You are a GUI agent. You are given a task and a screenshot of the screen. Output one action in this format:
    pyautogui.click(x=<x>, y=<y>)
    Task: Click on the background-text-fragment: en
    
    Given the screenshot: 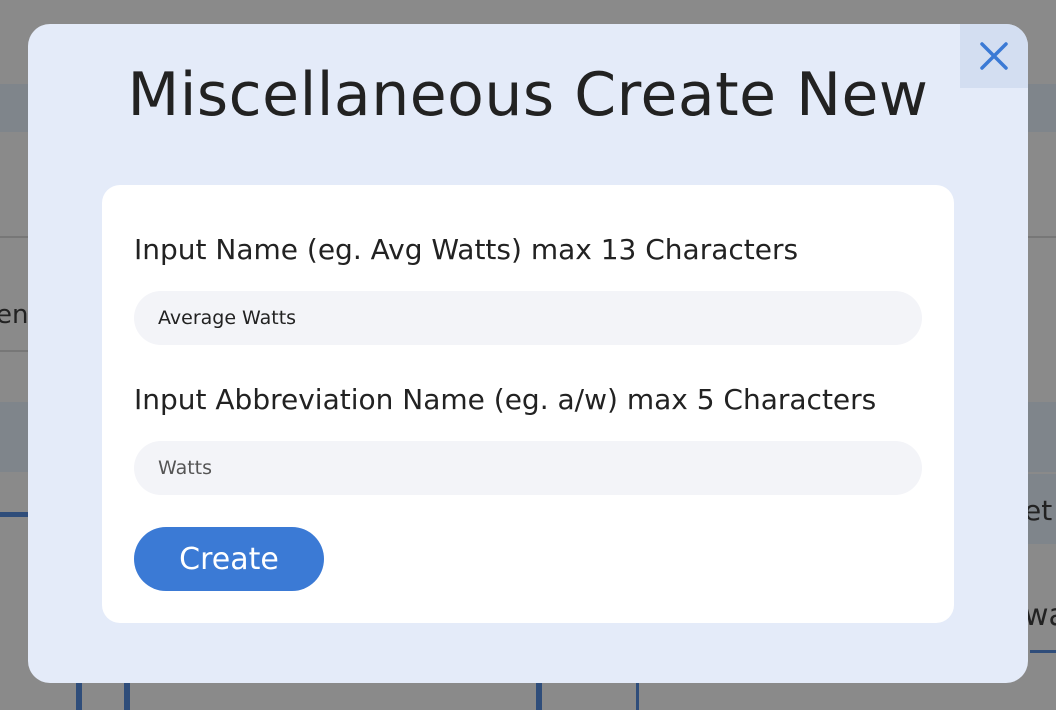 What is the action you would take?
    pyautogui.click(x=14, y=315)
    